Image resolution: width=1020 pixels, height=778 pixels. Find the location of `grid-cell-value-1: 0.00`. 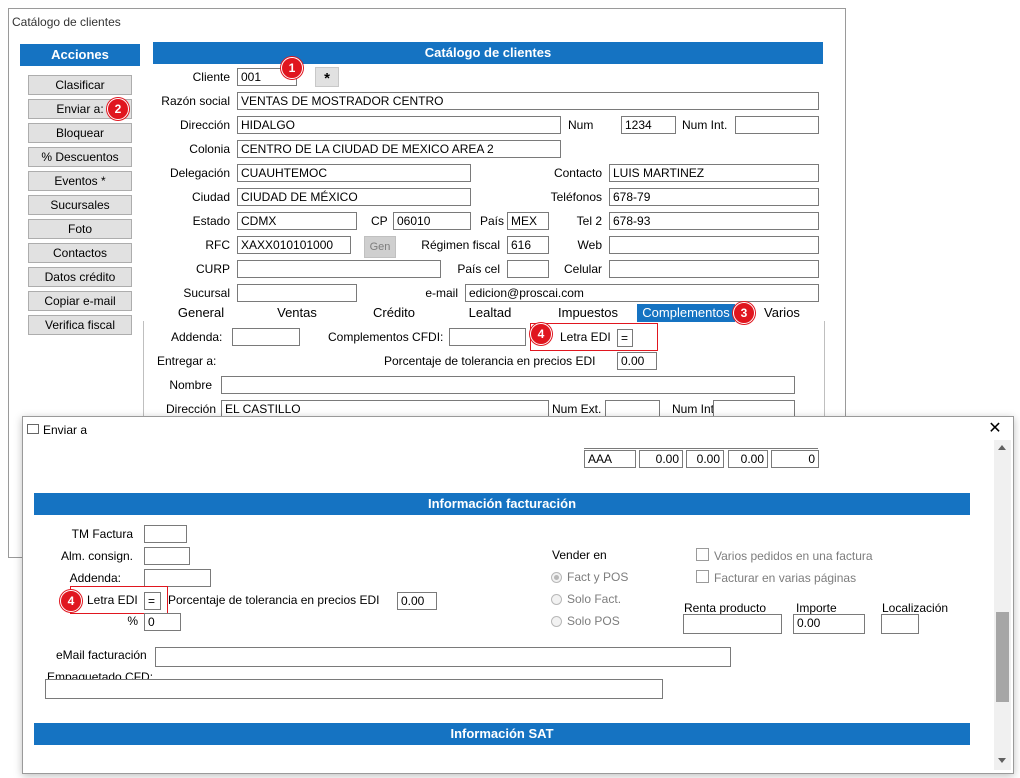

grid-cell-value-1: 0.00 is located at coordinates (661, 459).